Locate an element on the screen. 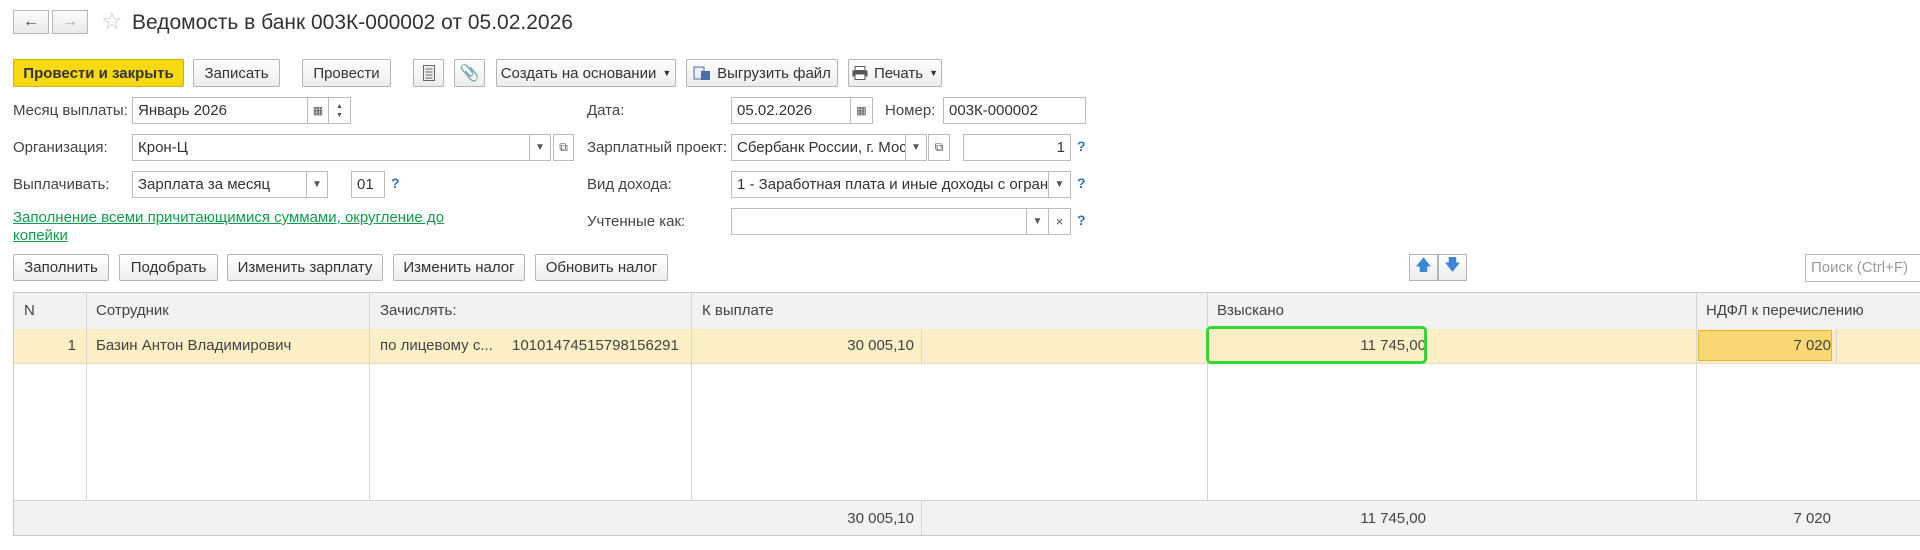  select-button: Подобрать is located at coordinates (168, 267).